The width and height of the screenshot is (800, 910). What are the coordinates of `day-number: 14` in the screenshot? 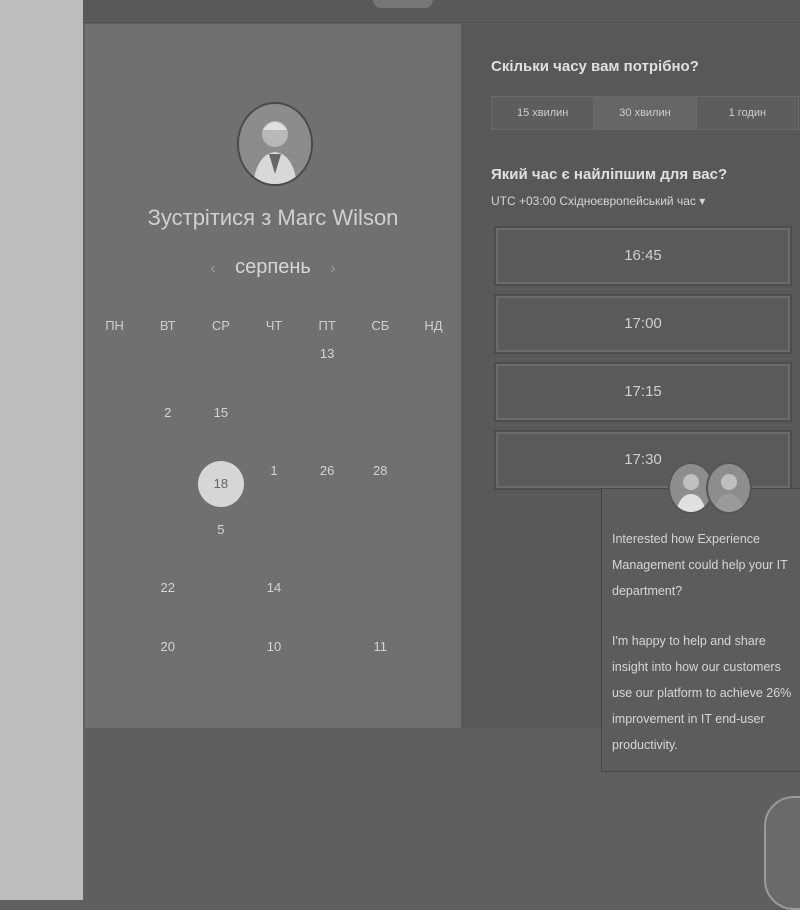 It's located at (274, 587).